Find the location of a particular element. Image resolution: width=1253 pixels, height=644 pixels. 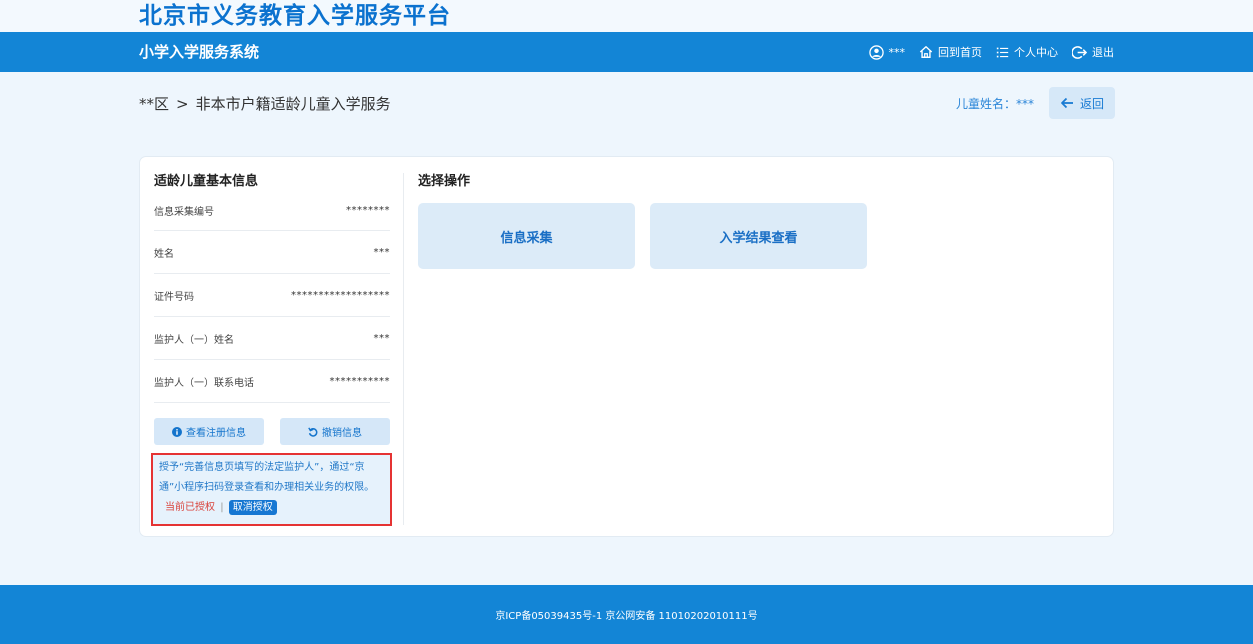

home-icon is located at coordinates (926, 52).